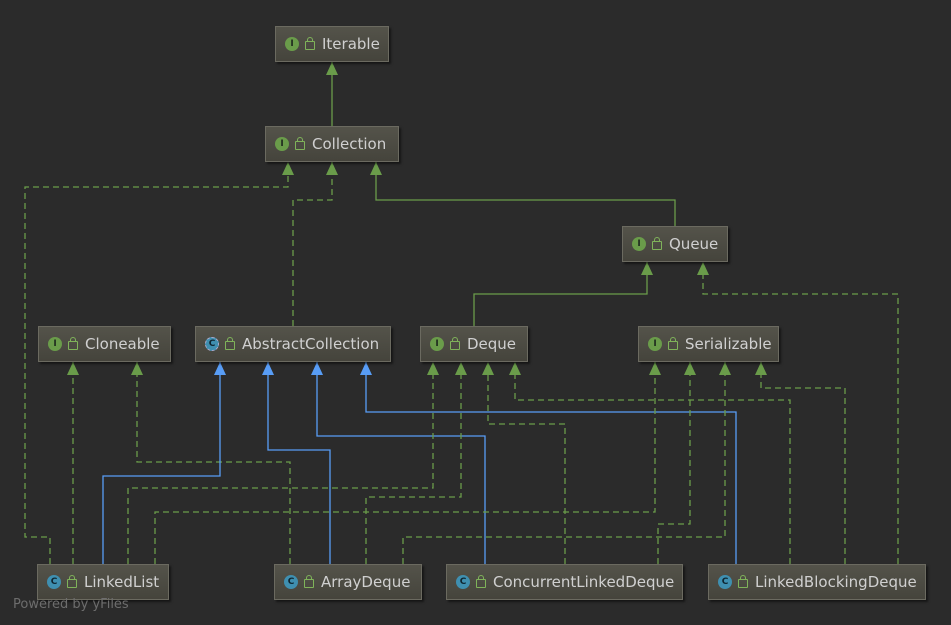  I want to click on node-linked-list: C LinkedList, so click(103, 582).